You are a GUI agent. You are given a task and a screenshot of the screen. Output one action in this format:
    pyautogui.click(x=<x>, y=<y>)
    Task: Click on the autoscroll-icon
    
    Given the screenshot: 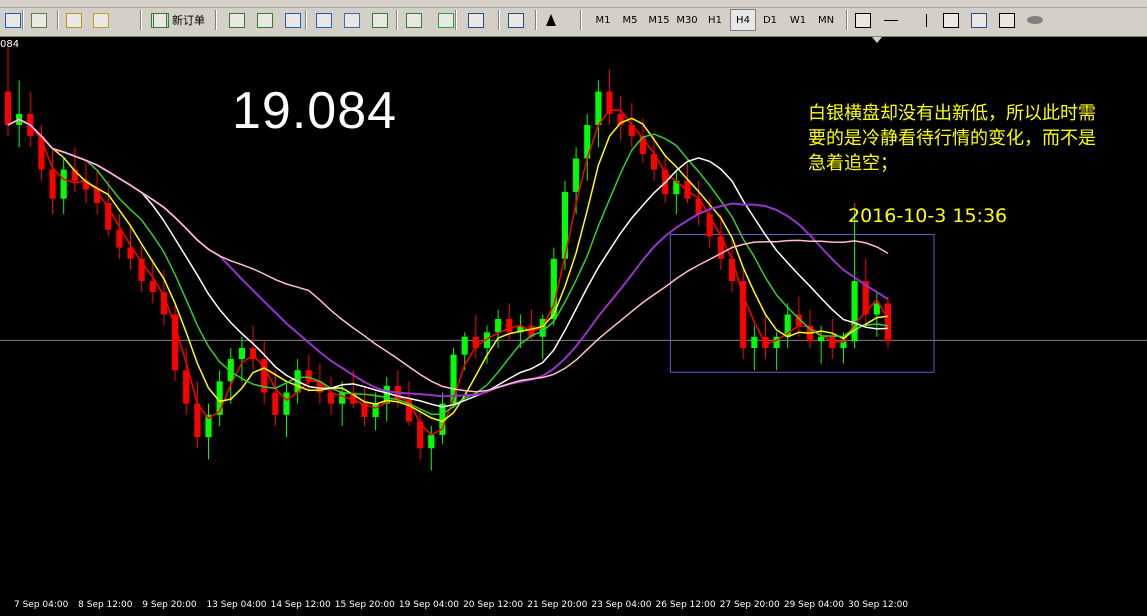 What is the action you would take?
    pyautogui.click(x=380, y=20)
    